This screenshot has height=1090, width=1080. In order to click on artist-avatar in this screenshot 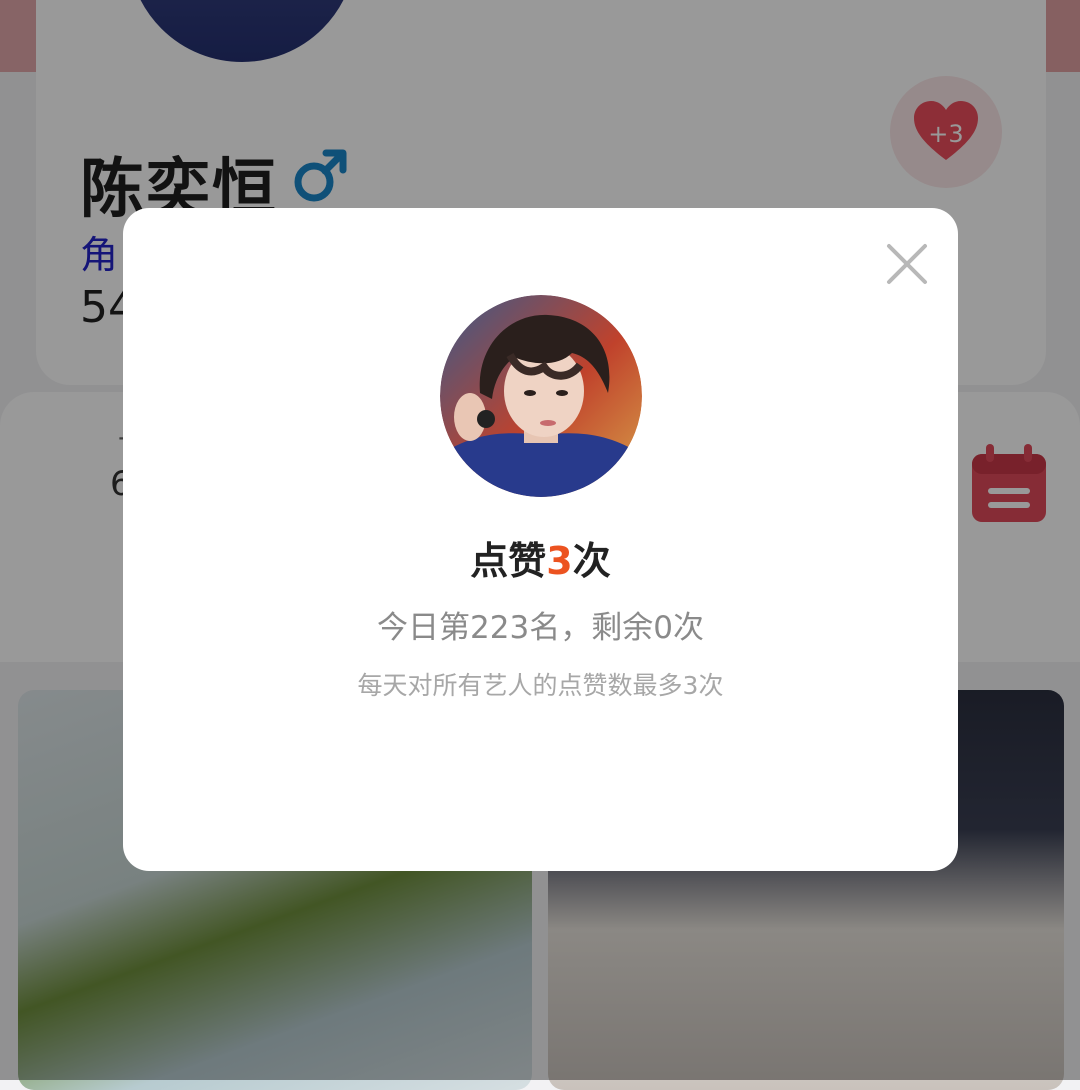, I will do `click(541, 396)`.